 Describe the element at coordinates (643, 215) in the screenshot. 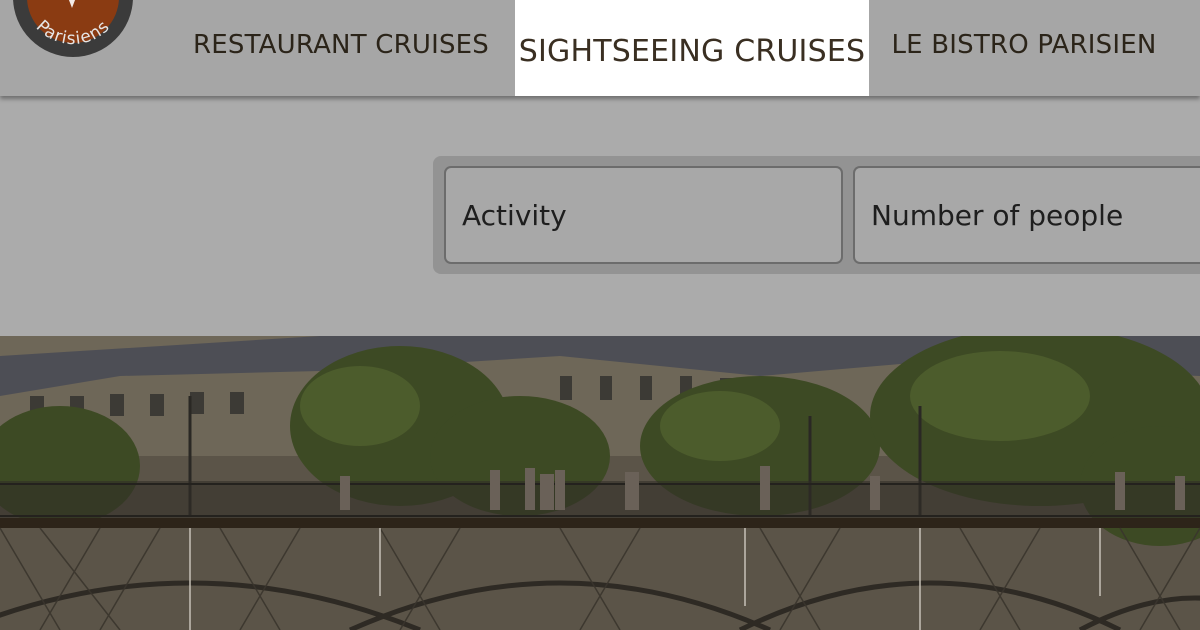

I see `activity-select: Activity` at that location.